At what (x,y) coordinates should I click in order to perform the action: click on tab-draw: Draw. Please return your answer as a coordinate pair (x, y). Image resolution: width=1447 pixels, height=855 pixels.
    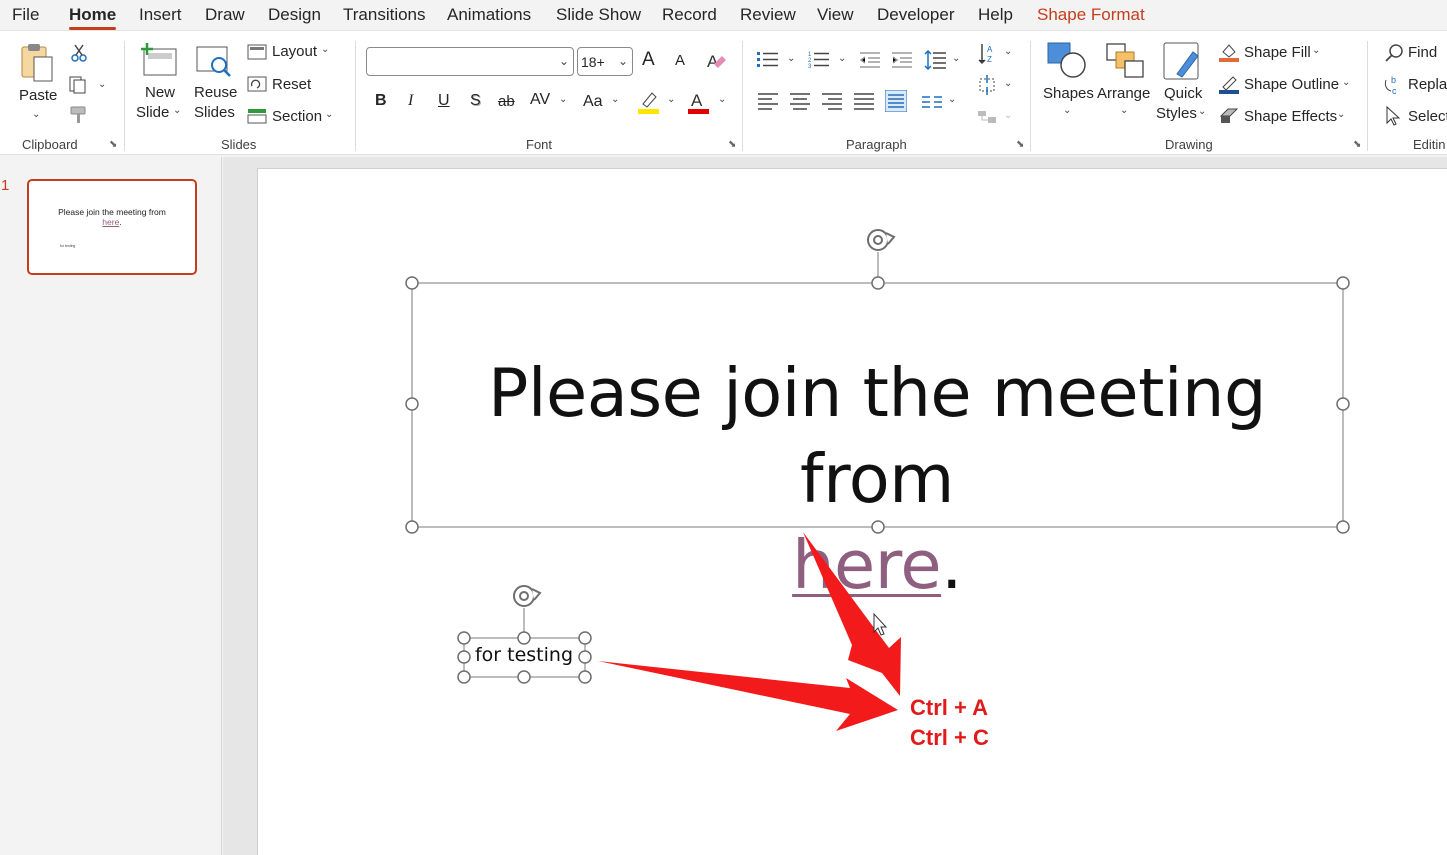
    Looking at the image, I should click on (225, 15).